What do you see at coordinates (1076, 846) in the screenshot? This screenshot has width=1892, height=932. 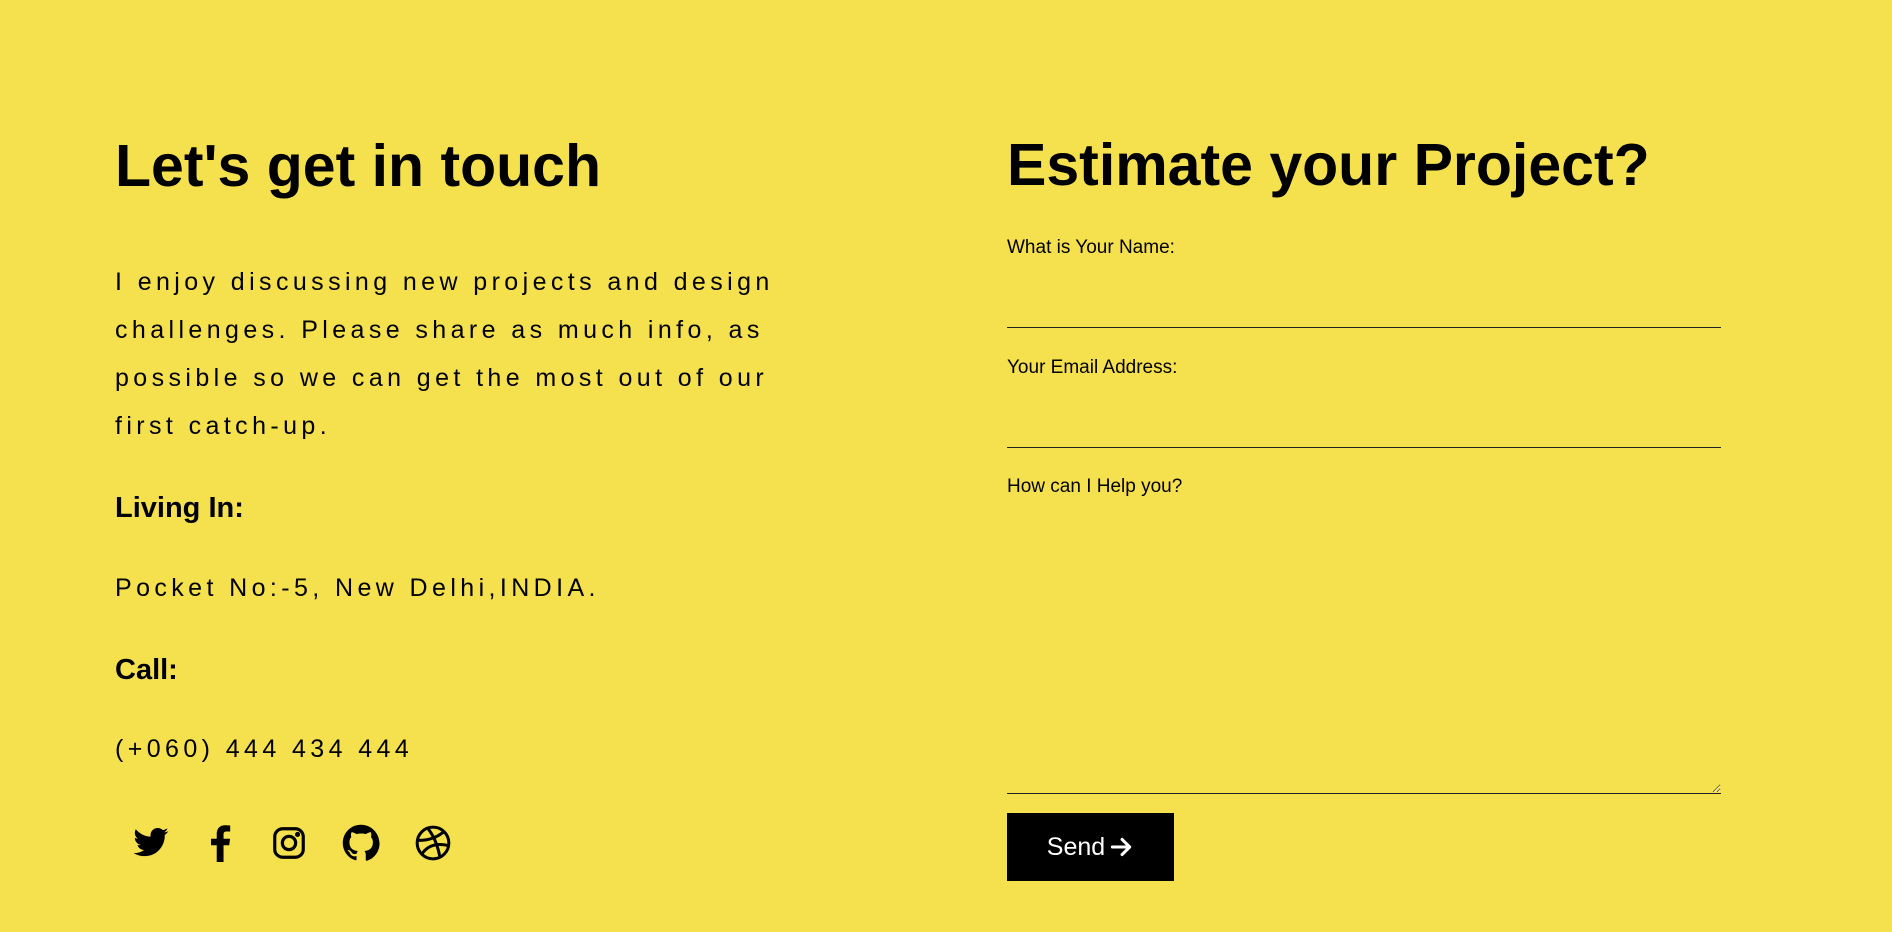 I see `send-button-label: Send` at bounding box center [1076, 846].